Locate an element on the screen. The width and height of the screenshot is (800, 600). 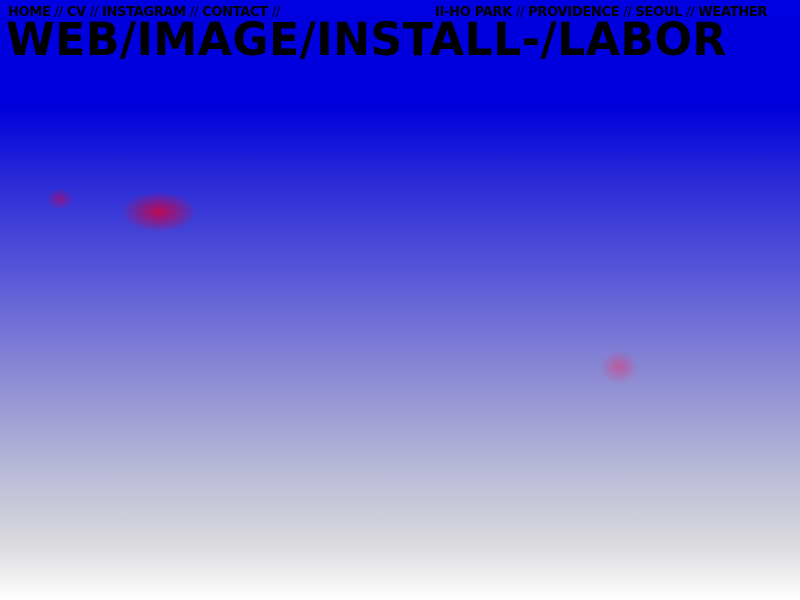
red-blur-spot is located at coordinates (159, 212).